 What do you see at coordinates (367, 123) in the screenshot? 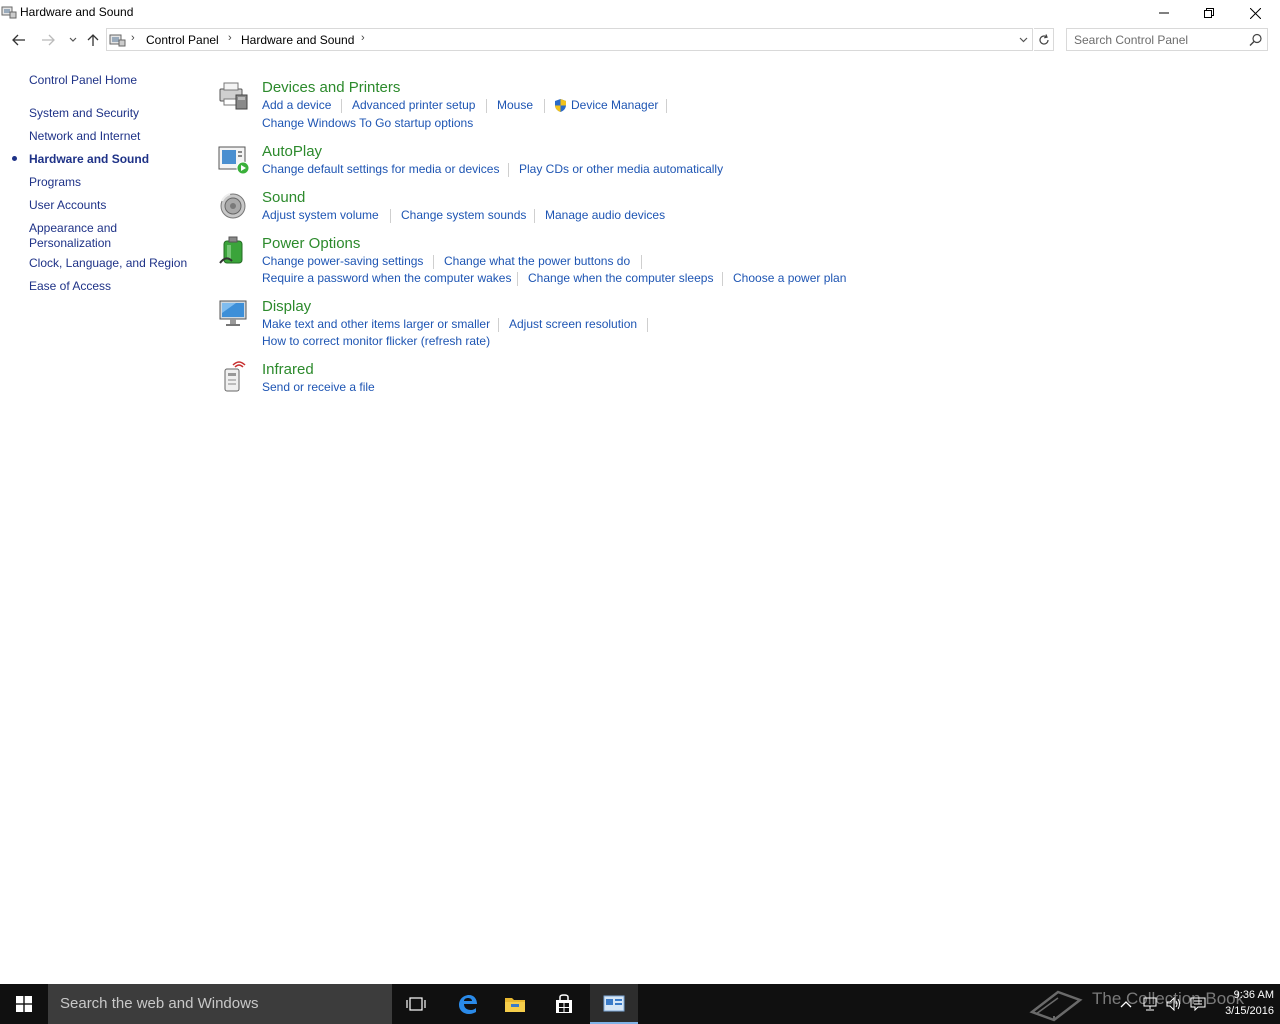
I see `link-change-windows-to-go-startup-options: Change Windows To Go startup options` at bounding box center [367, 123].